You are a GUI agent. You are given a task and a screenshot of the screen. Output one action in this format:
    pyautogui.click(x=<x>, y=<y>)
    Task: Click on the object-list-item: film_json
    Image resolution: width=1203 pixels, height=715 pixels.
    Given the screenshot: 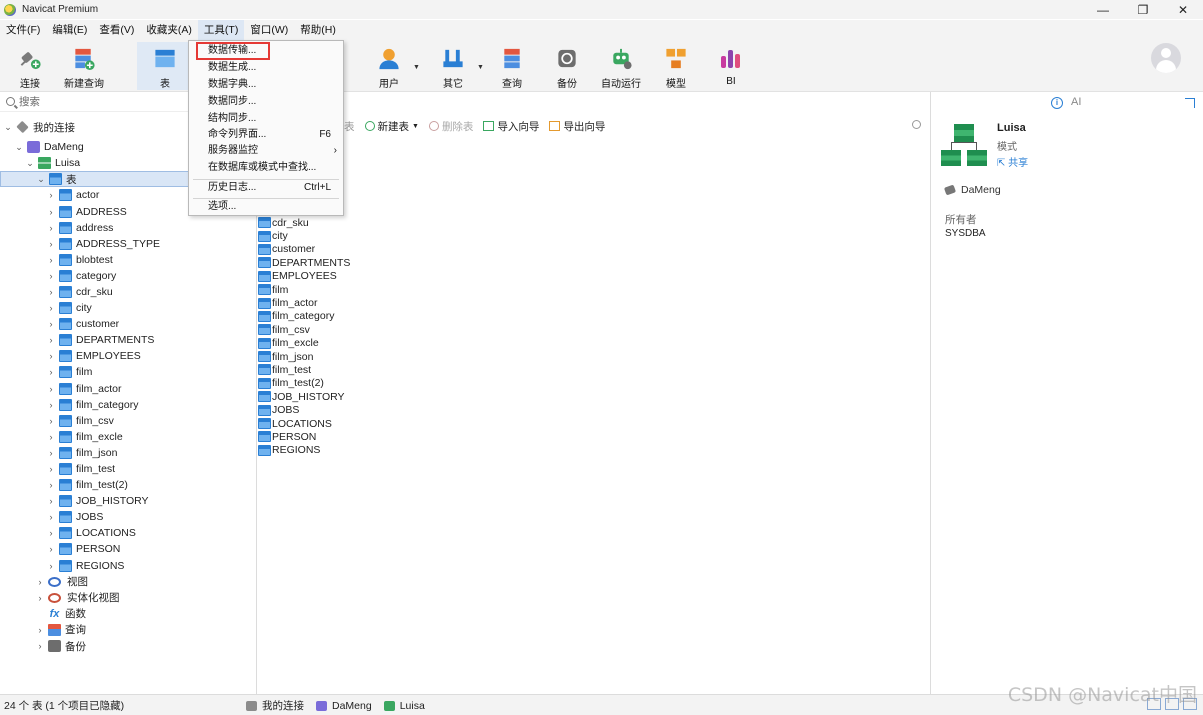 What is the action you would take?
    pyautogui.click(x=357, y=356)
    